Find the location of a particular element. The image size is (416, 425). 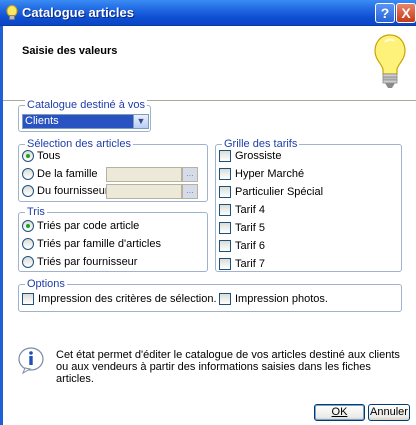

chevron-down-icon: ▼ is located at coordinates (140, 121).